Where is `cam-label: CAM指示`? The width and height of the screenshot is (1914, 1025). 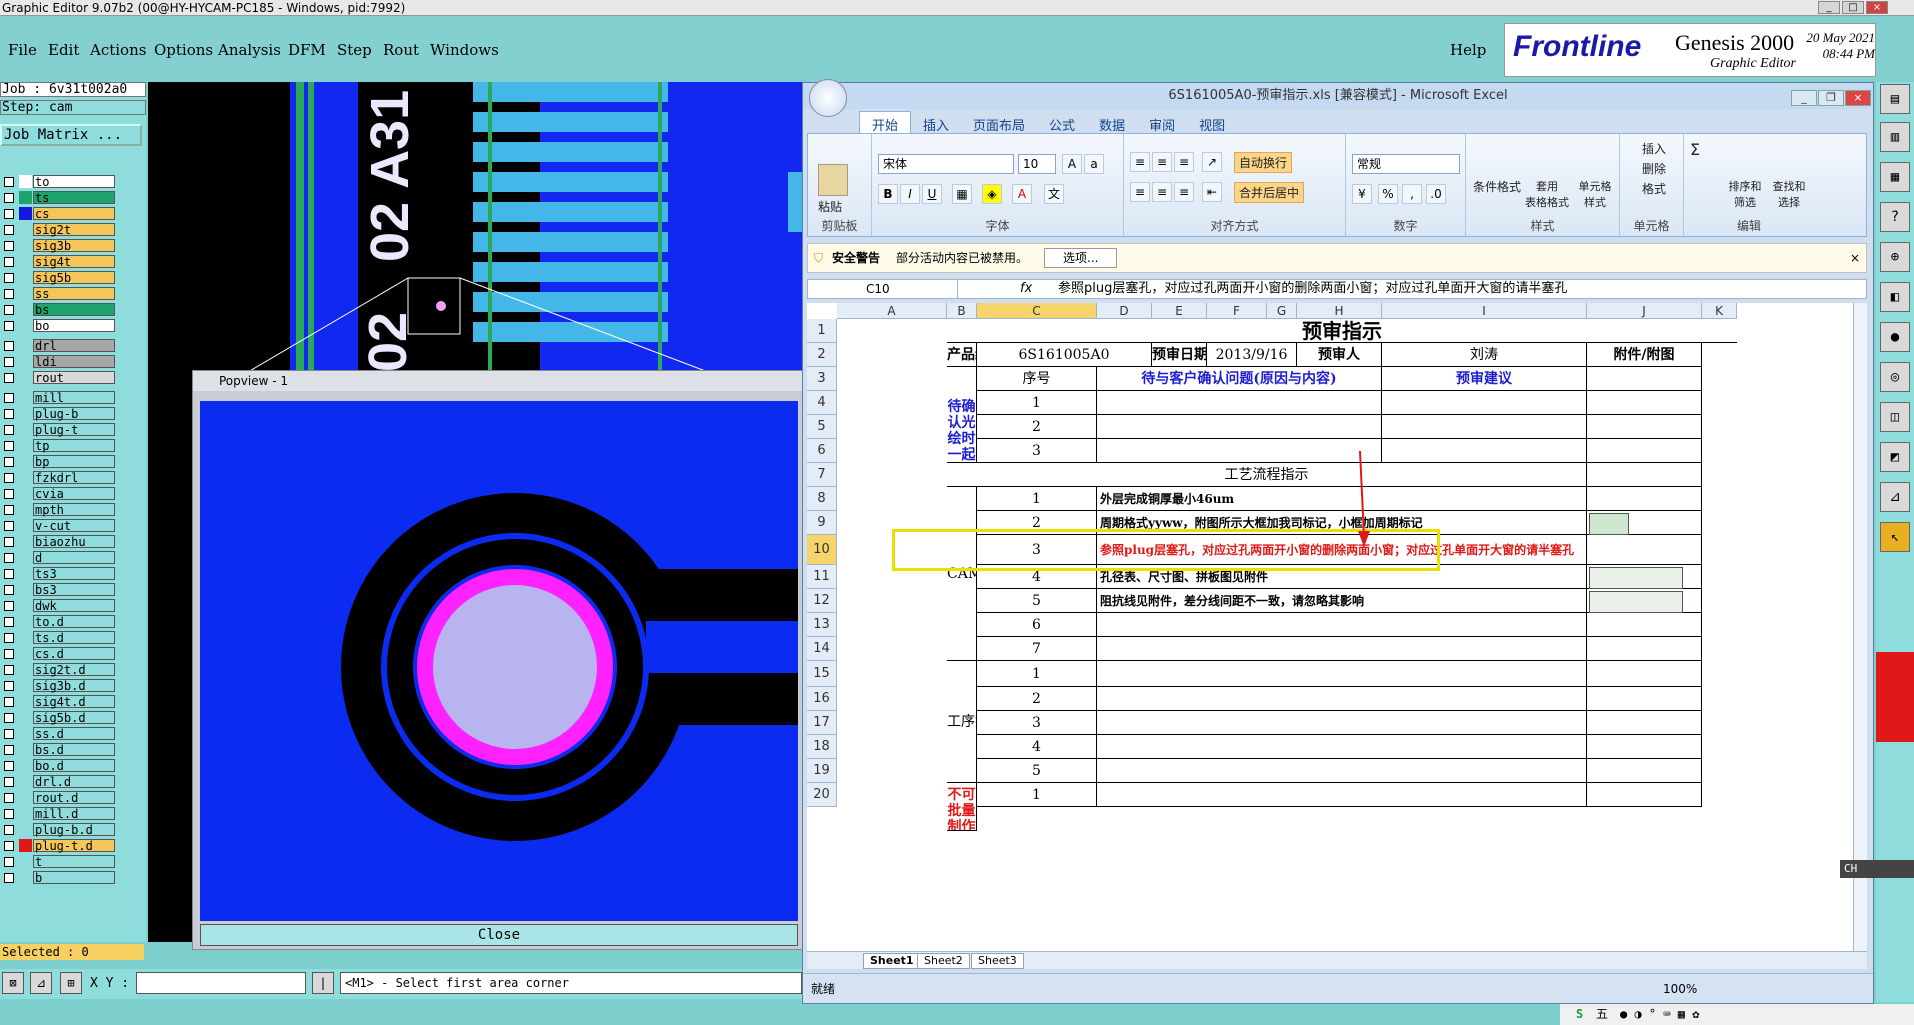 cam-label: CAM指示 is located at coordinates (962, 574).